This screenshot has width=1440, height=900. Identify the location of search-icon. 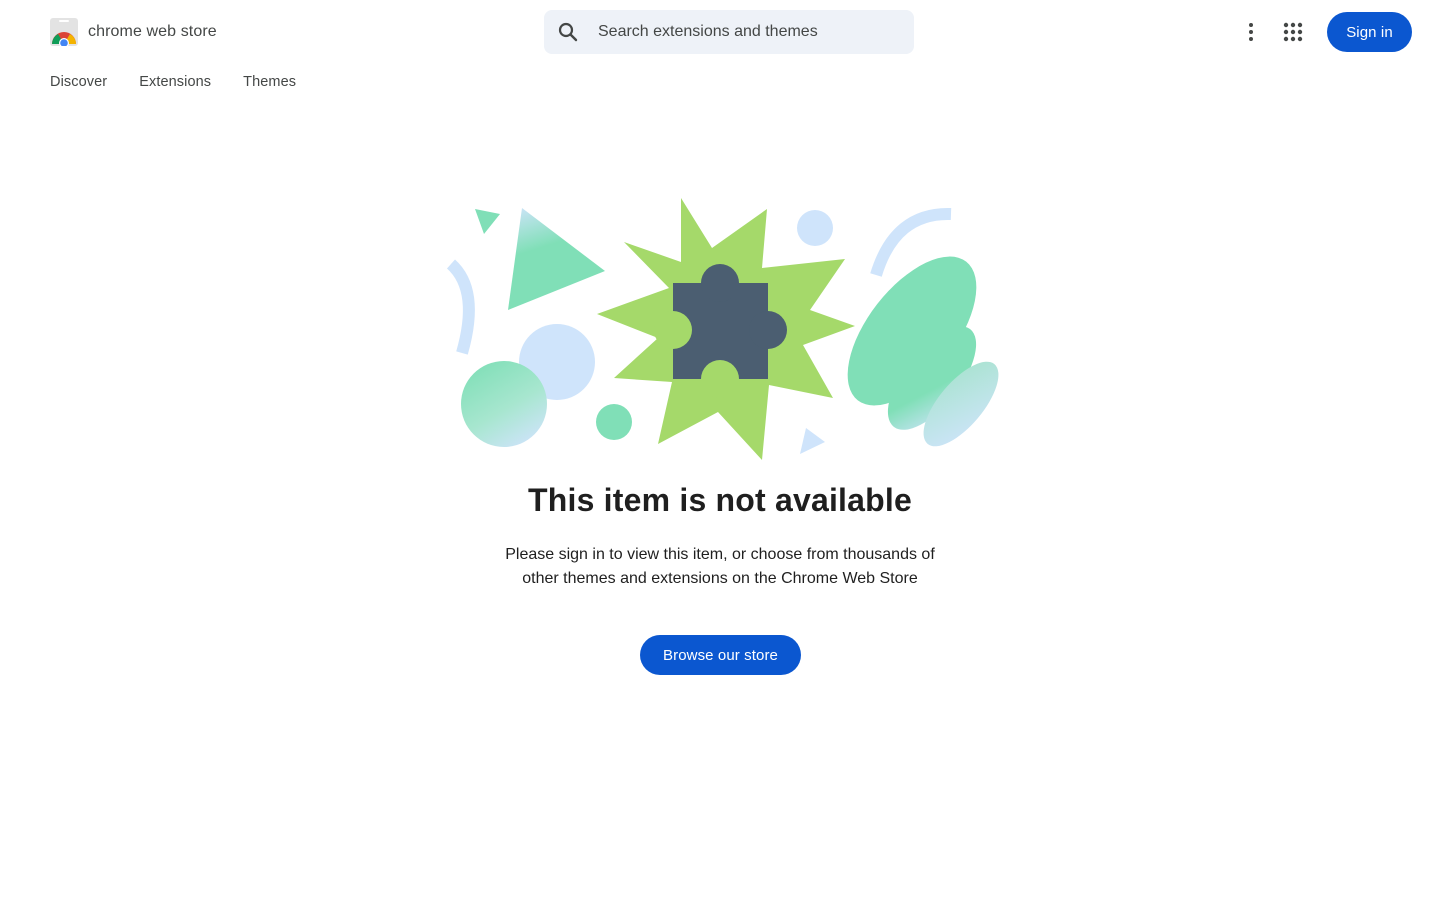
(568, 32).